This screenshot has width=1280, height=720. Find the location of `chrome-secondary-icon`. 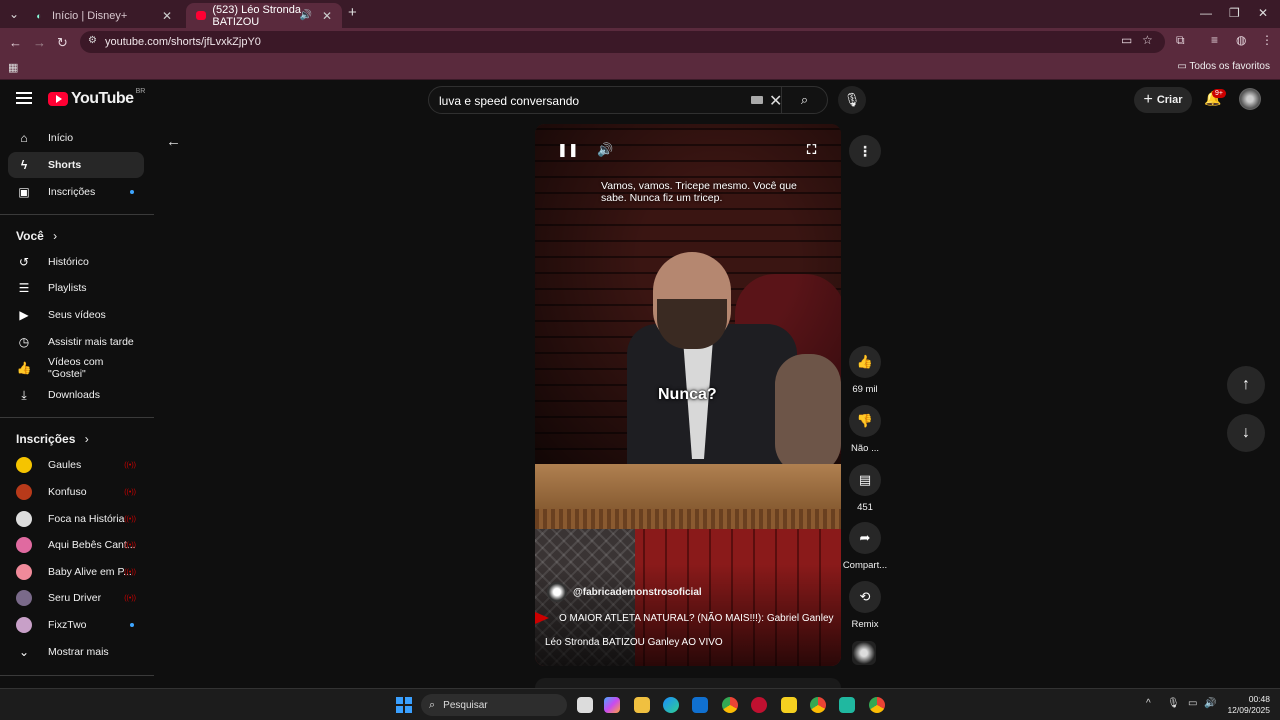

chrome-secondary-icon is located at coordinates (877, 705).